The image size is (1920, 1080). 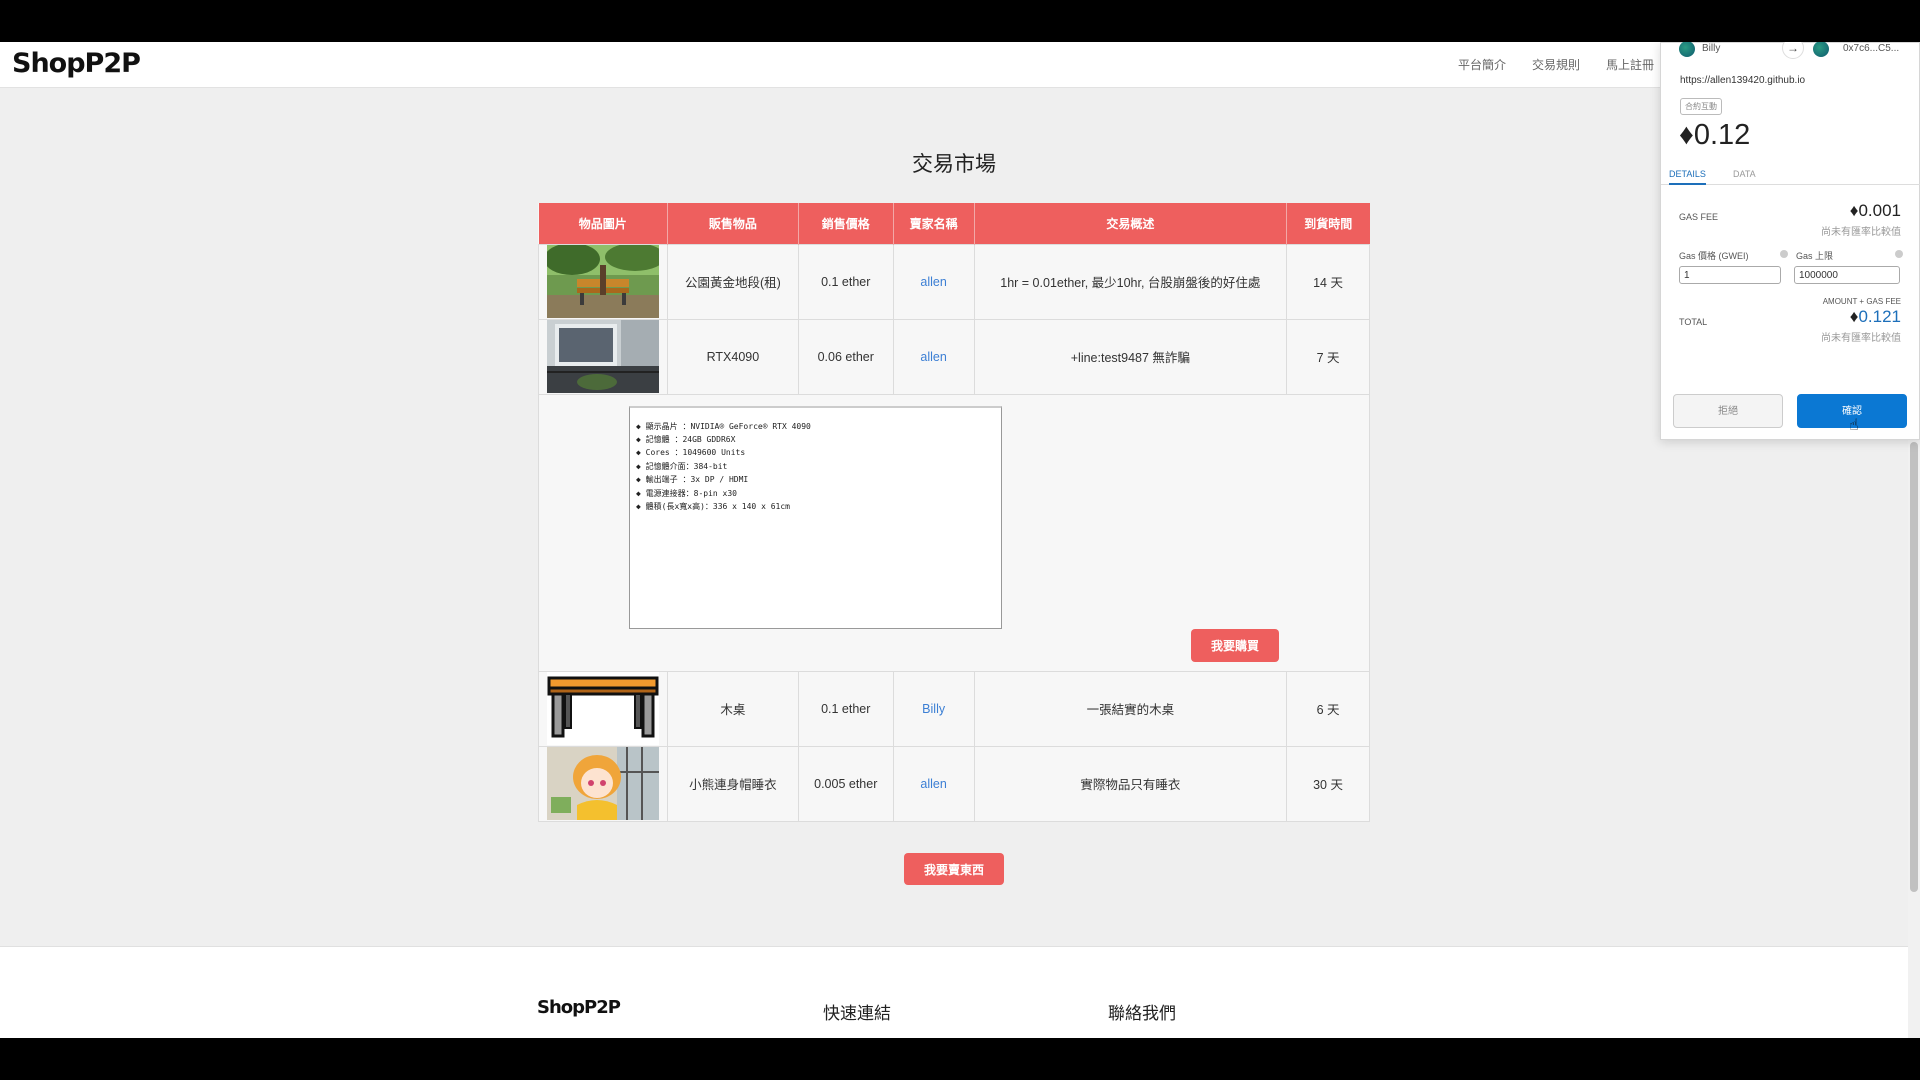 I want to click on gas-limit-input, so click(x=1847, y=275).